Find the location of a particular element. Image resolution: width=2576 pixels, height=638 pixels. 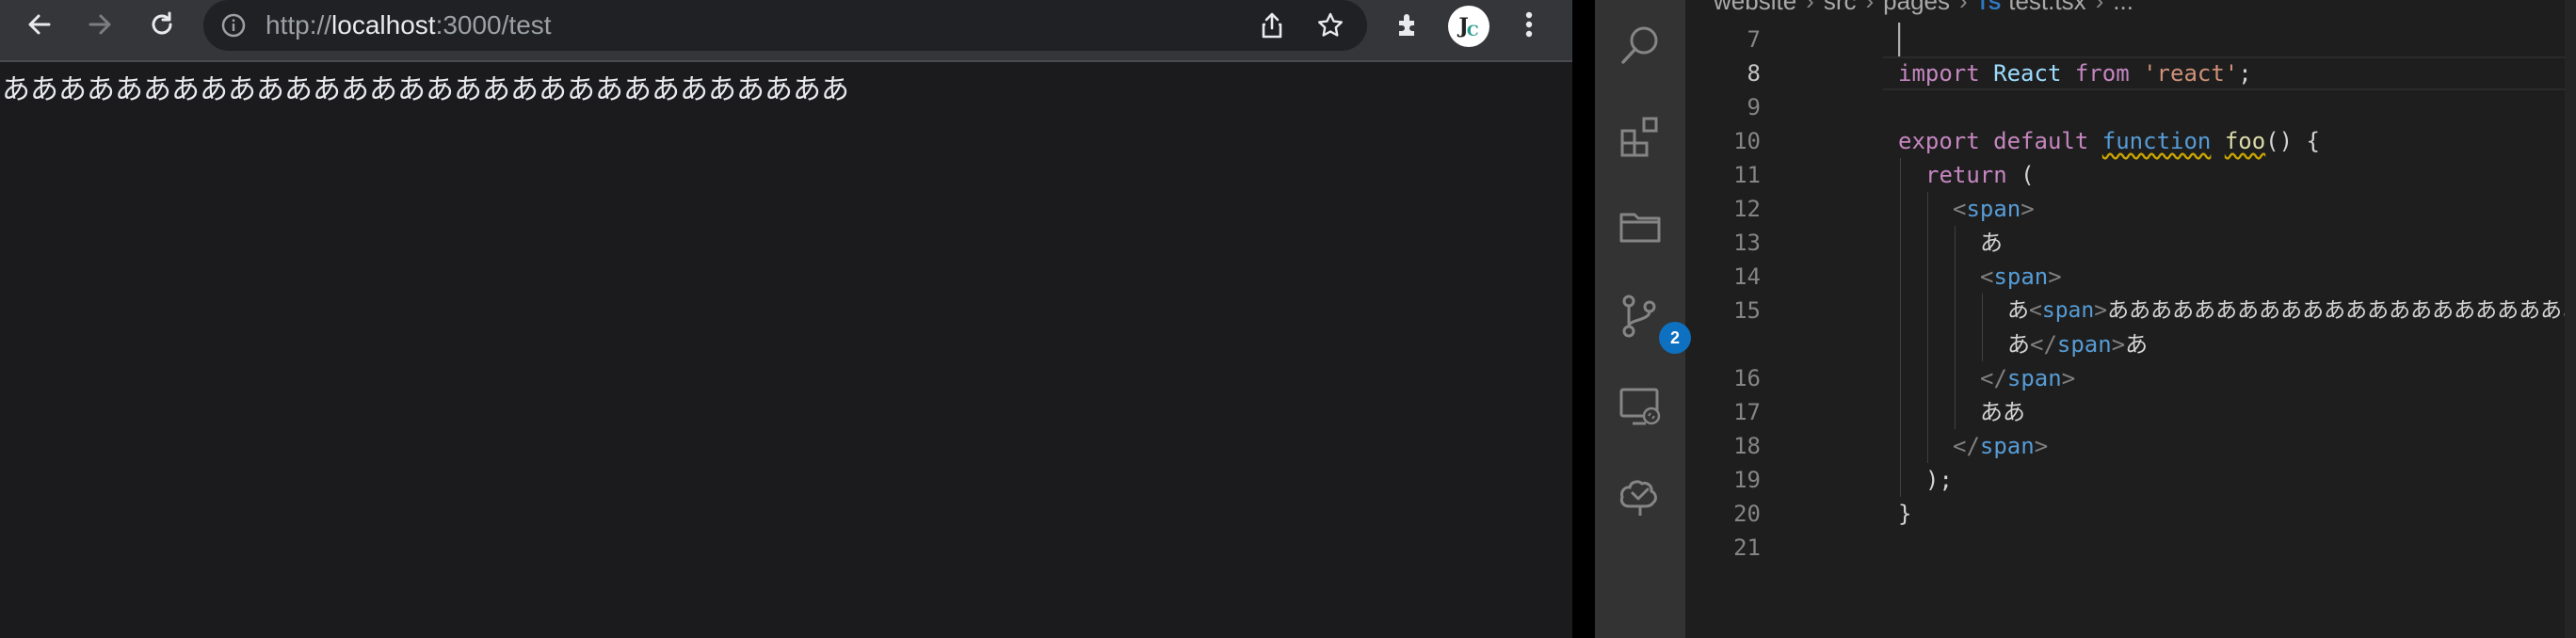

code-line: 10 export default function foo() { is located at coordinates (2130, 141).